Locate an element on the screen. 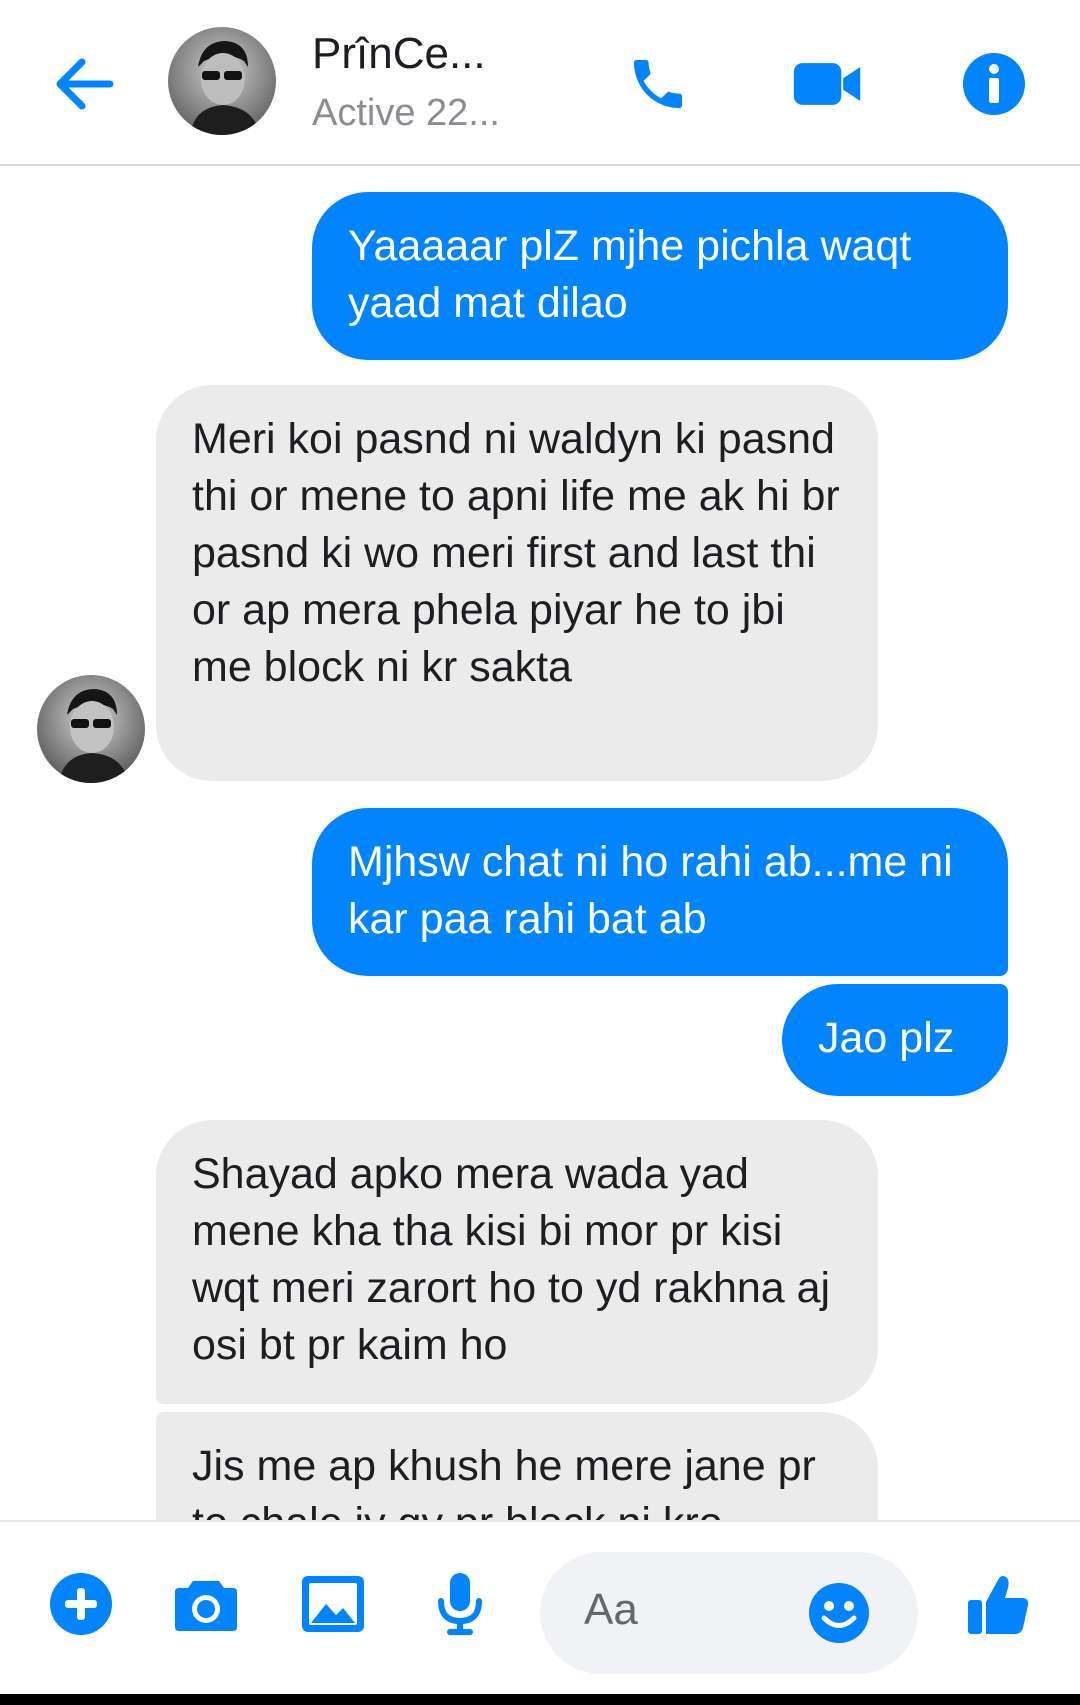 This screenshot has width=1080, height=1705. back-button is located at coordinates (84, 84).